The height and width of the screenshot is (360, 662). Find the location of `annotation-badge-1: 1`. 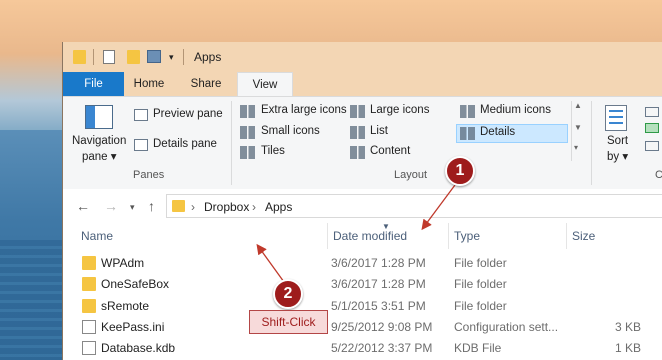

annotation-badge-1: 1 is located at coordinates (460, 171).